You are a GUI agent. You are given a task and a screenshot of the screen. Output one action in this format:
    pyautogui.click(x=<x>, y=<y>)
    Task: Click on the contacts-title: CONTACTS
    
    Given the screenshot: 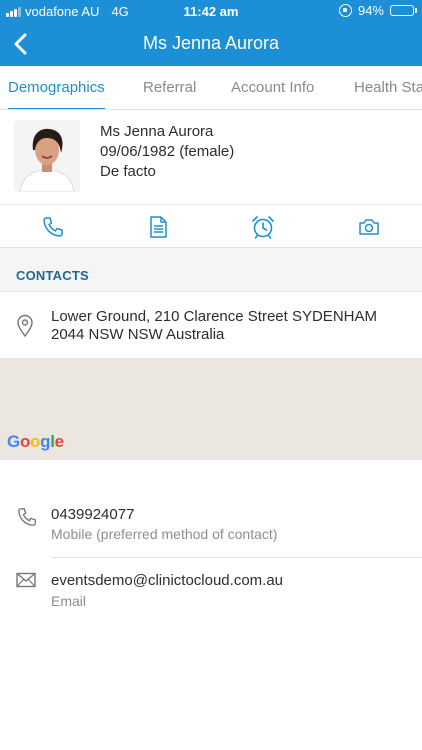 What is the action you would take?
    pyautogui.click(x=52, y=275)
    